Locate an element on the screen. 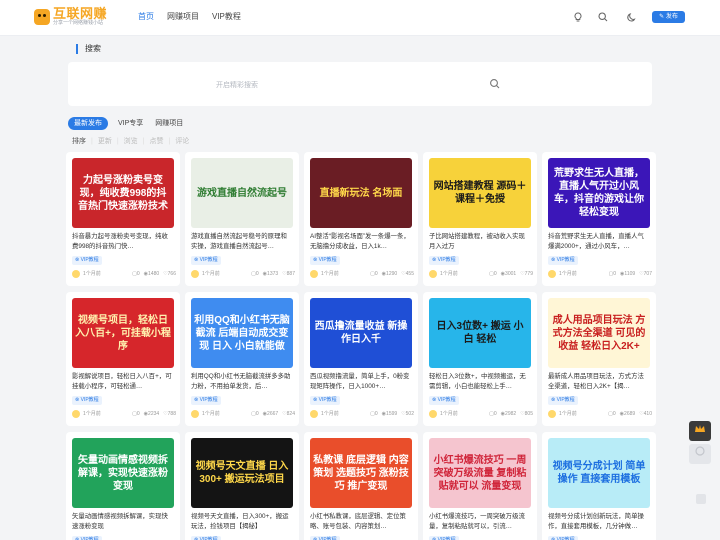 The image size is (720, 540). site-logo: 互联网赚 分享一个网络赚钱小站 is located at coordinates (70, 17).